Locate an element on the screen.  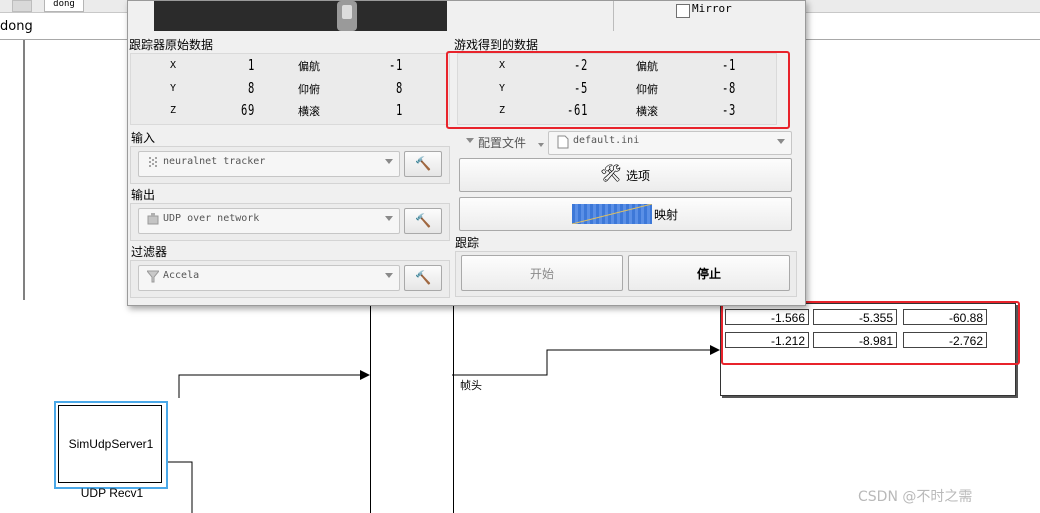
profile-label: 配置文件 is located at coordinates (502, 143).